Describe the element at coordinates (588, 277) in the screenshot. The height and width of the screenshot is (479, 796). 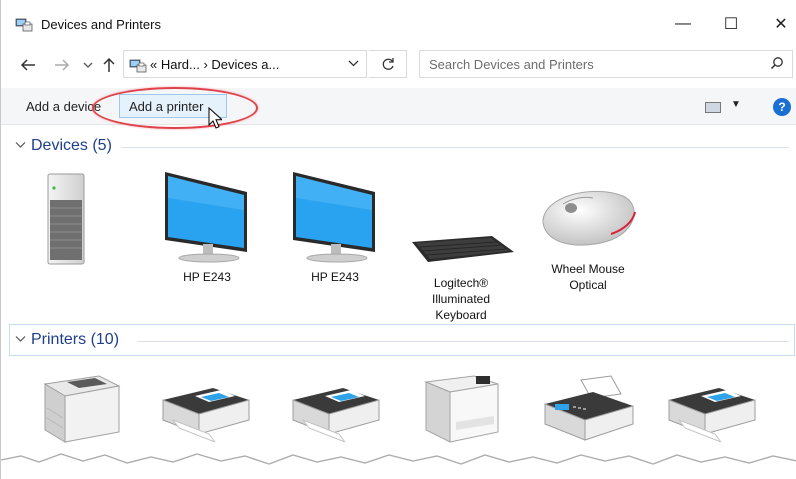
I see `device-label: Wheel Mouse Optical` at that location.